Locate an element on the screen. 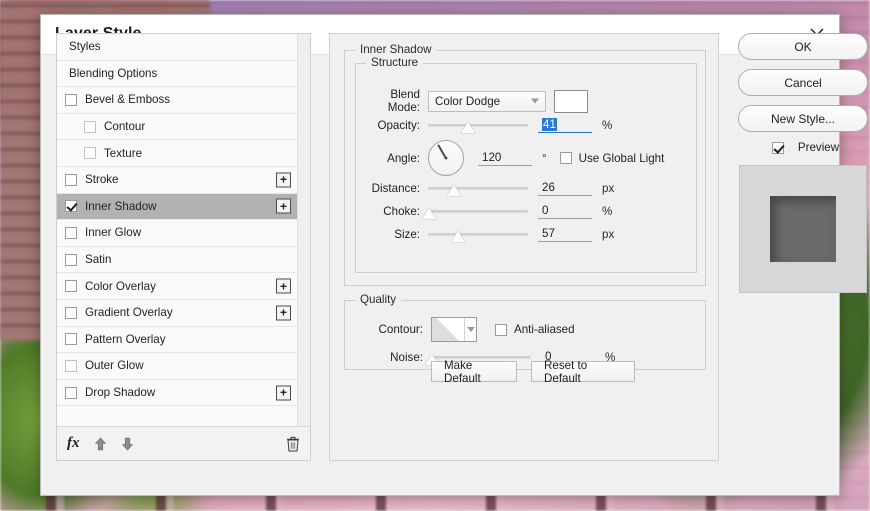  opacity-row: Opacity: 41 % is located at coordinates (484, 125).